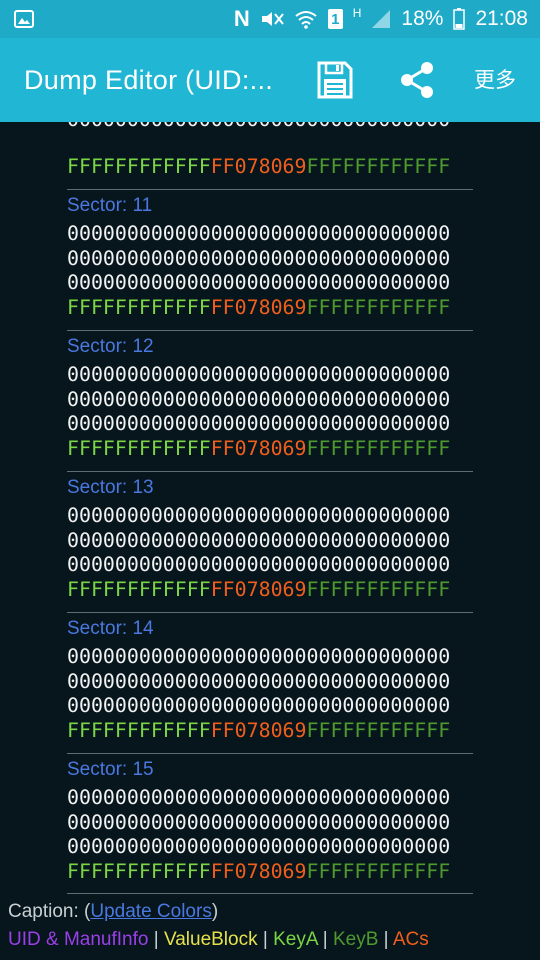  I want to click on sector-label: Sector: 15, so click(110, 769).